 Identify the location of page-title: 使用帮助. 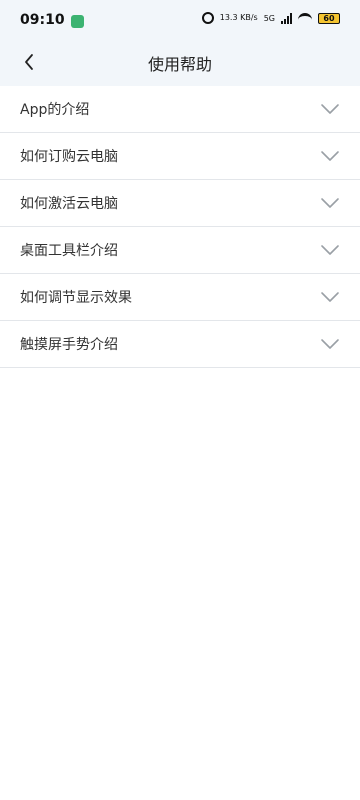
(179, 64).